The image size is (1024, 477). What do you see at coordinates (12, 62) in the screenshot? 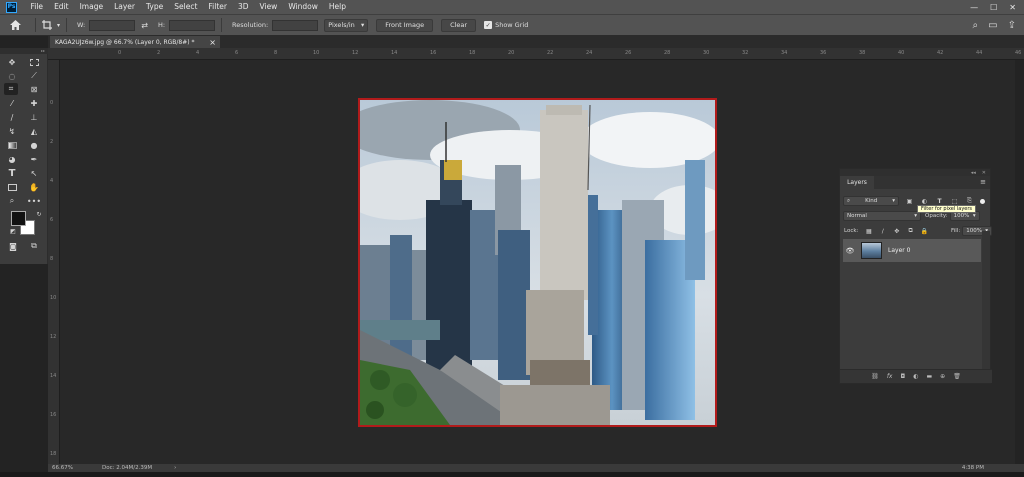
I see `move-tool-icon: ✥` at bounding box center [12, 62].